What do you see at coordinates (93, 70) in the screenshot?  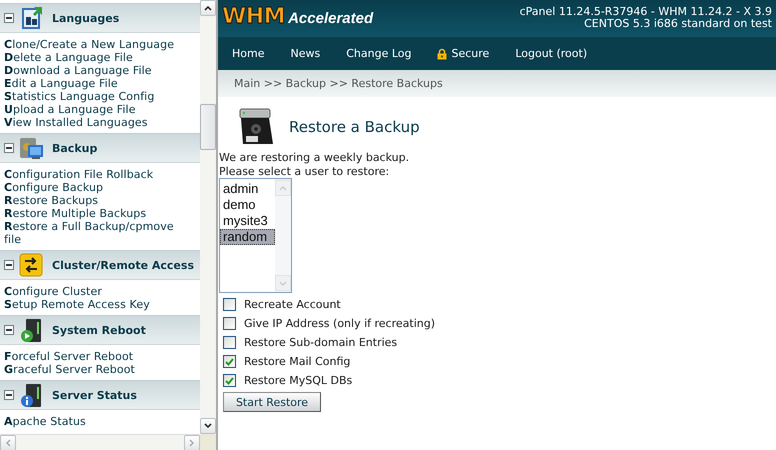 I see `sidebar-link: Download a Language File` at bounding box center [93, 70].